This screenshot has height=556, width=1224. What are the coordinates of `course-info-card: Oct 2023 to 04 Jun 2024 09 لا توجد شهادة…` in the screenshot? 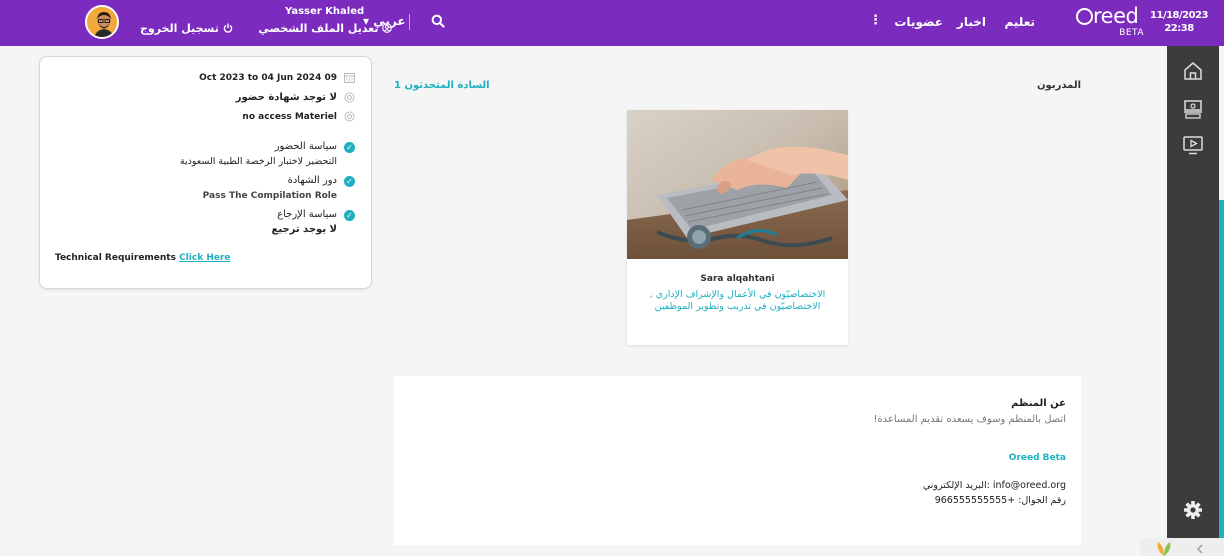 It's located at (205, 172).